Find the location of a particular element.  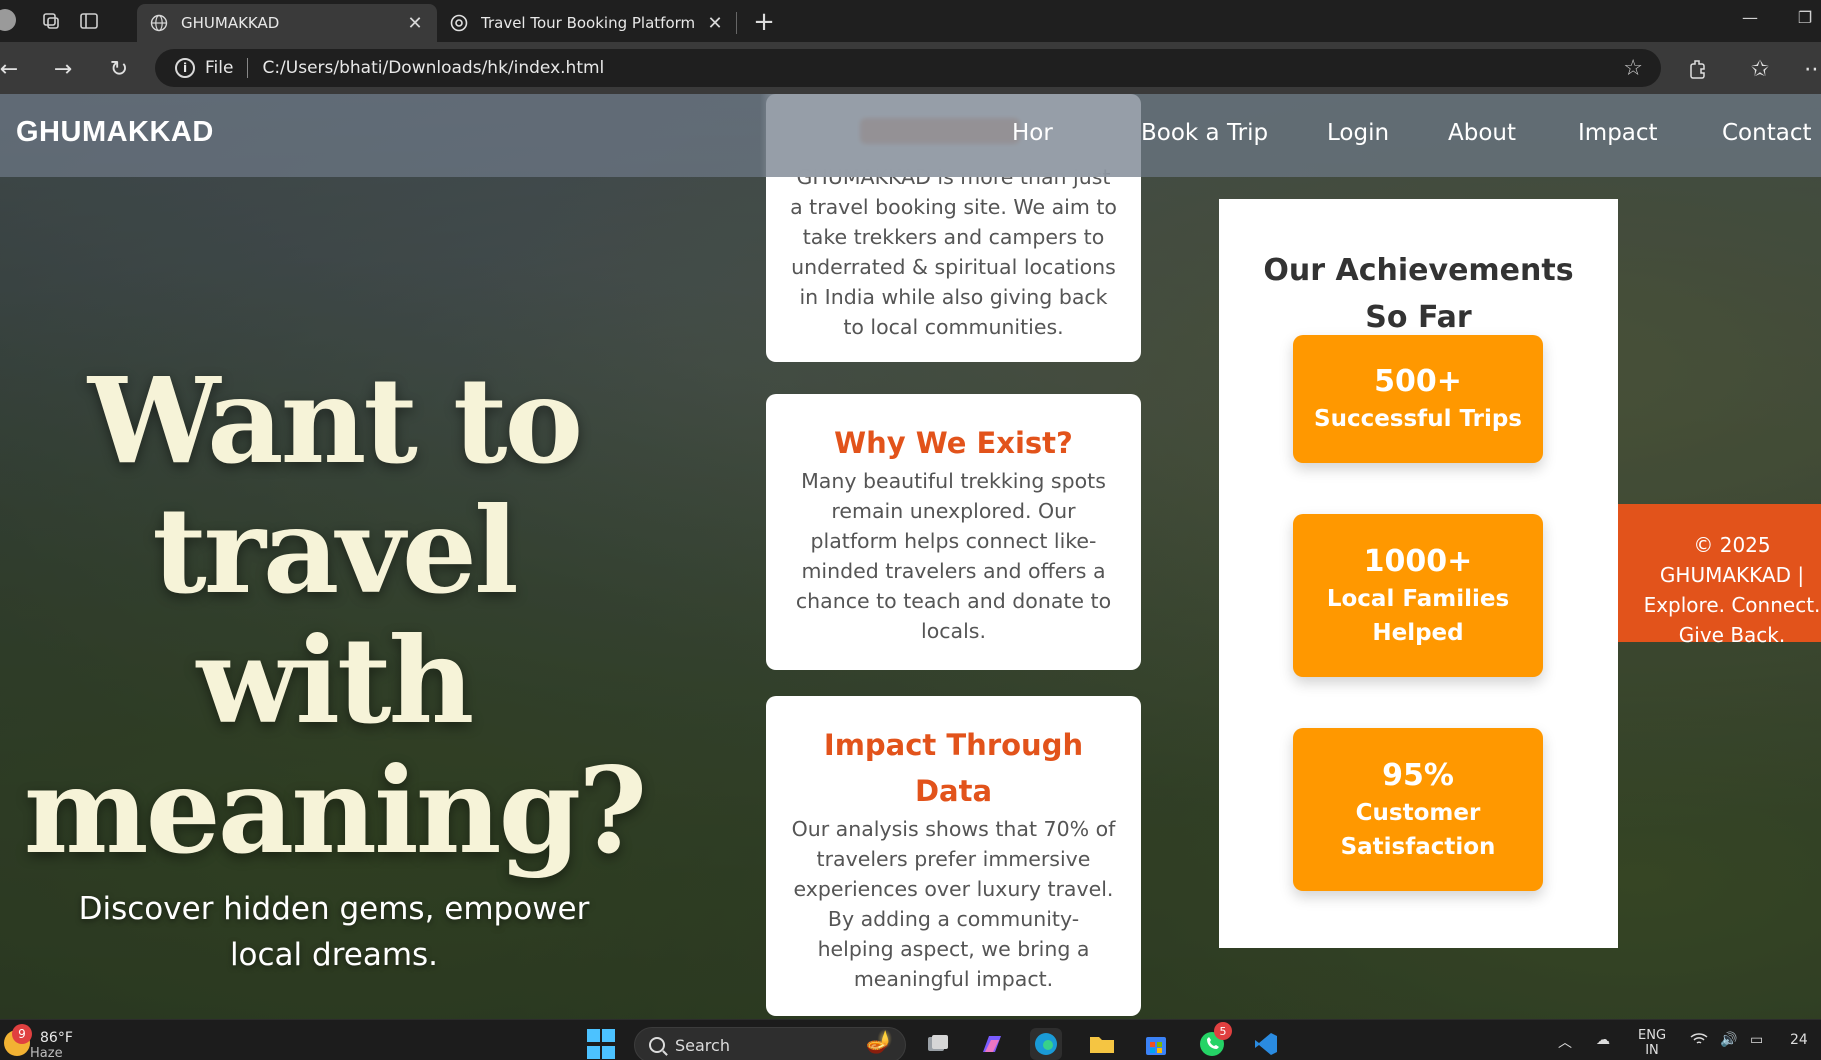

nav-link-impact: Impact is located at coordinates (1618, 133).